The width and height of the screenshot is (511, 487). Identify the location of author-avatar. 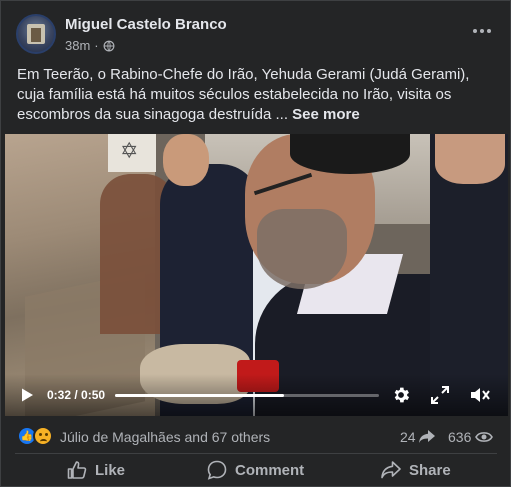
(36, 34).